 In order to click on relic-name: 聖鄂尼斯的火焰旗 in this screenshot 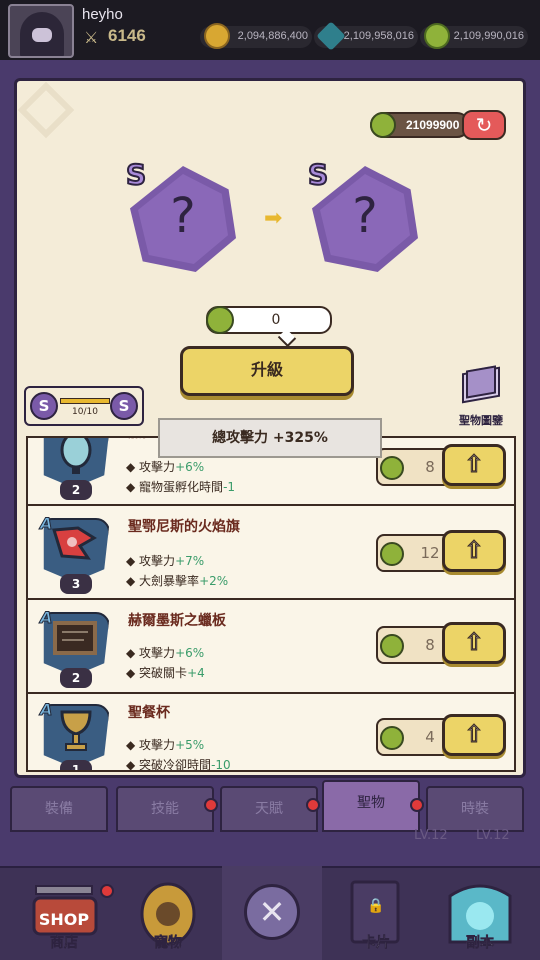, I will do `click(184, 527)`.